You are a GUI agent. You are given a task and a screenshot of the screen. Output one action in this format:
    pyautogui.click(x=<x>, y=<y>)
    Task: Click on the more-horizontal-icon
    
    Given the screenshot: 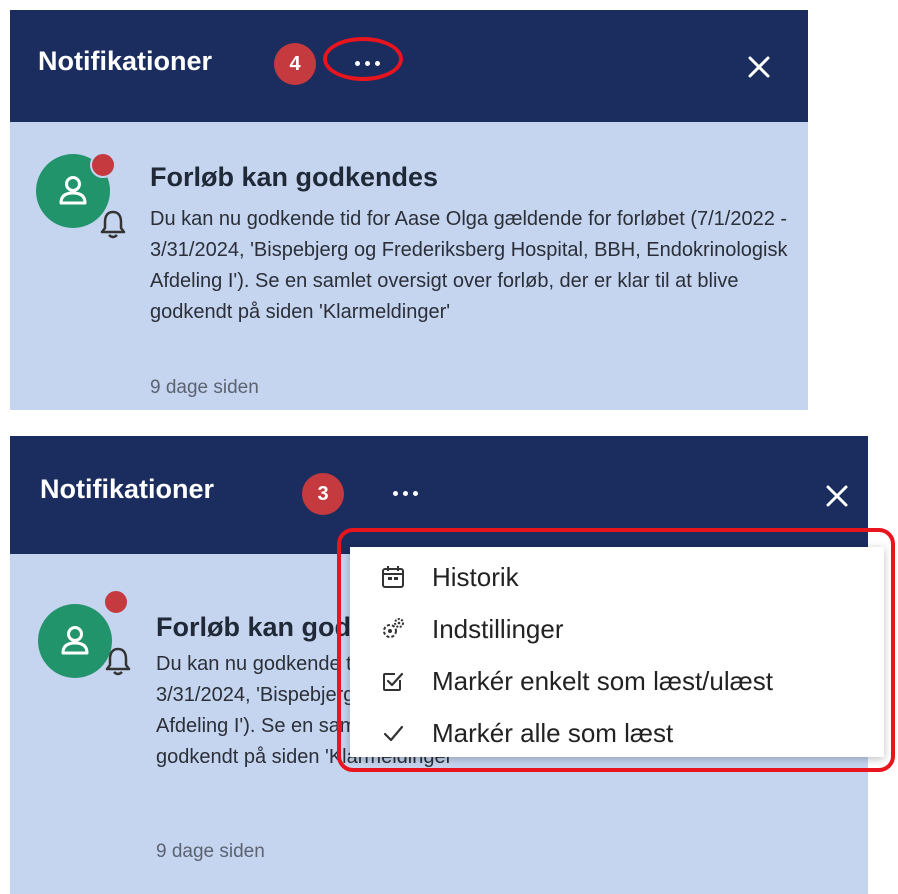 What is the action you would take?
    pyautogui.click(x=405, y=493)
    